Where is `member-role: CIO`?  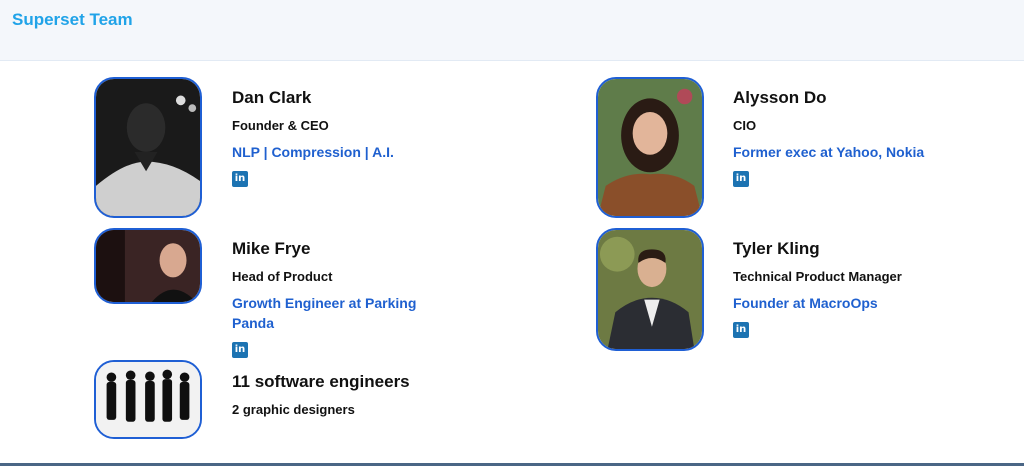 member-role: CIO is located at coordinates (745, 125).